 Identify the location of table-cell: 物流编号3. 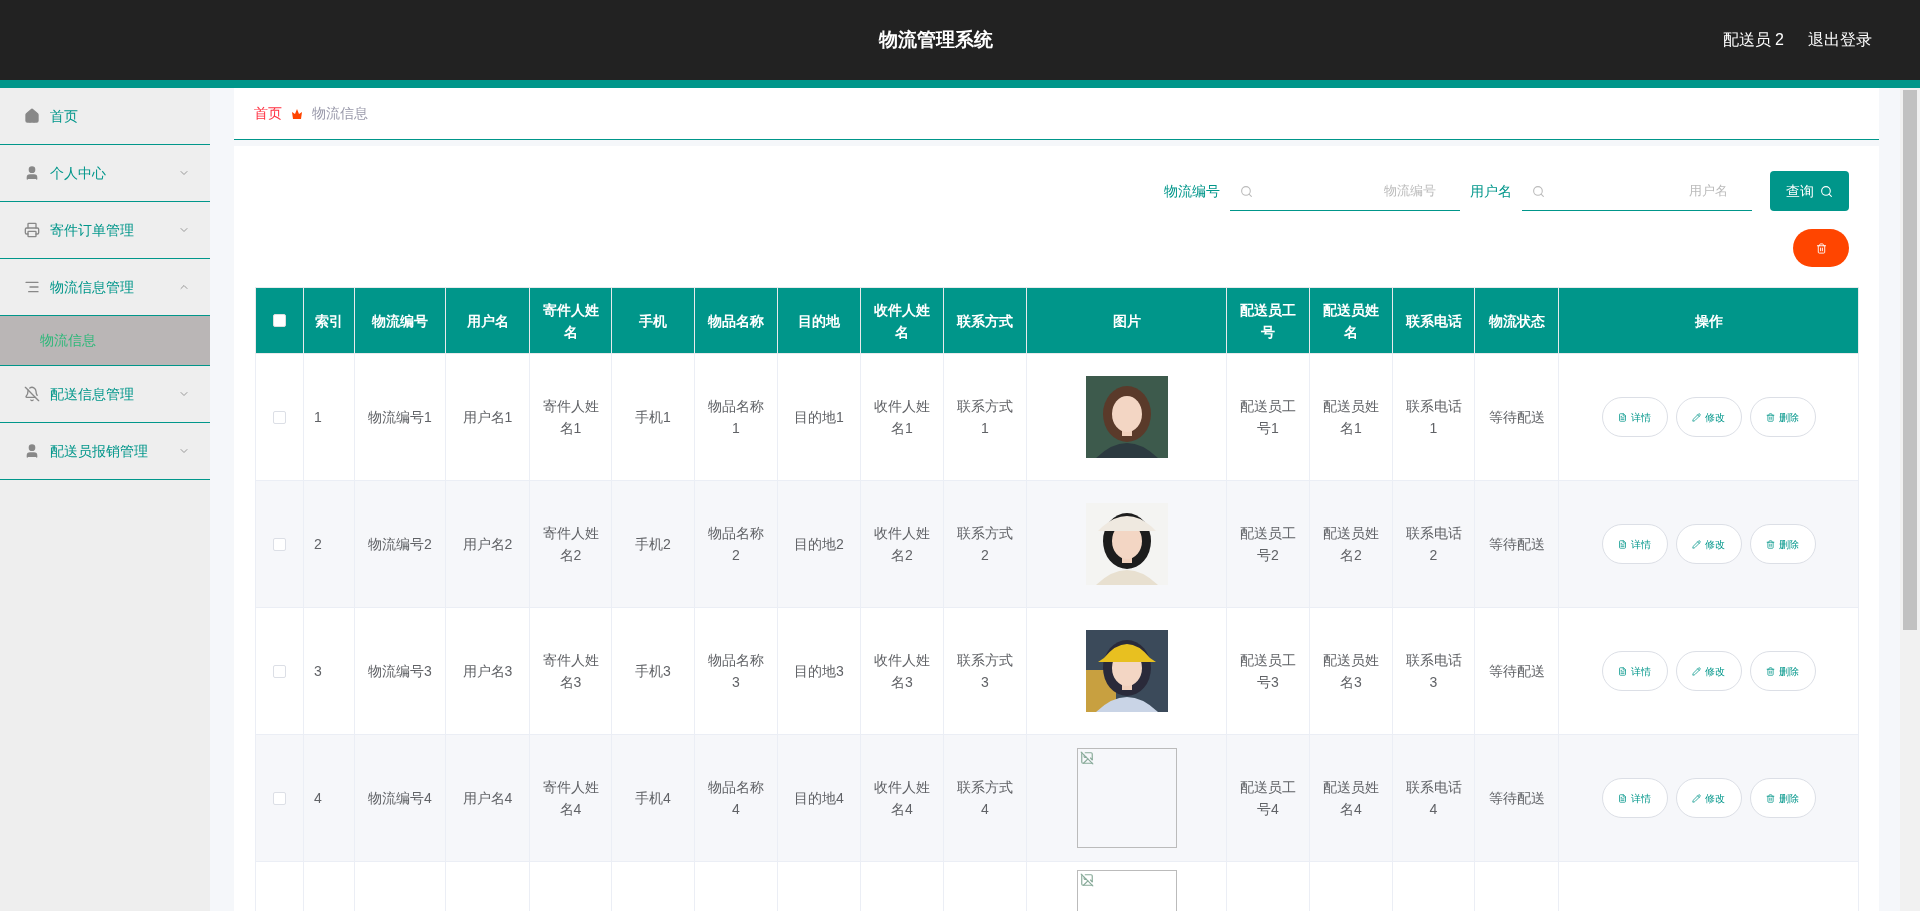
(400, 671).